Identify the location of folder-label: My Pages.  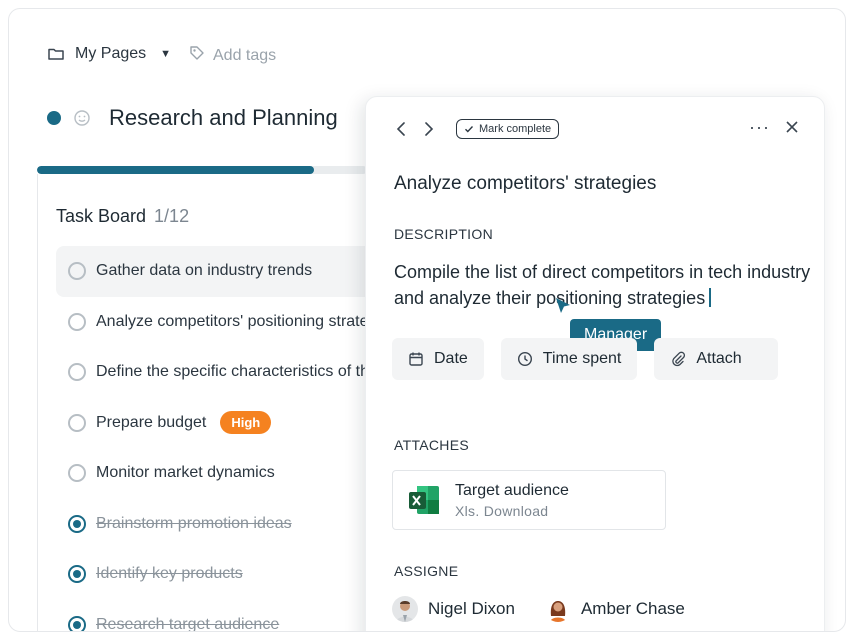
(111, 53).